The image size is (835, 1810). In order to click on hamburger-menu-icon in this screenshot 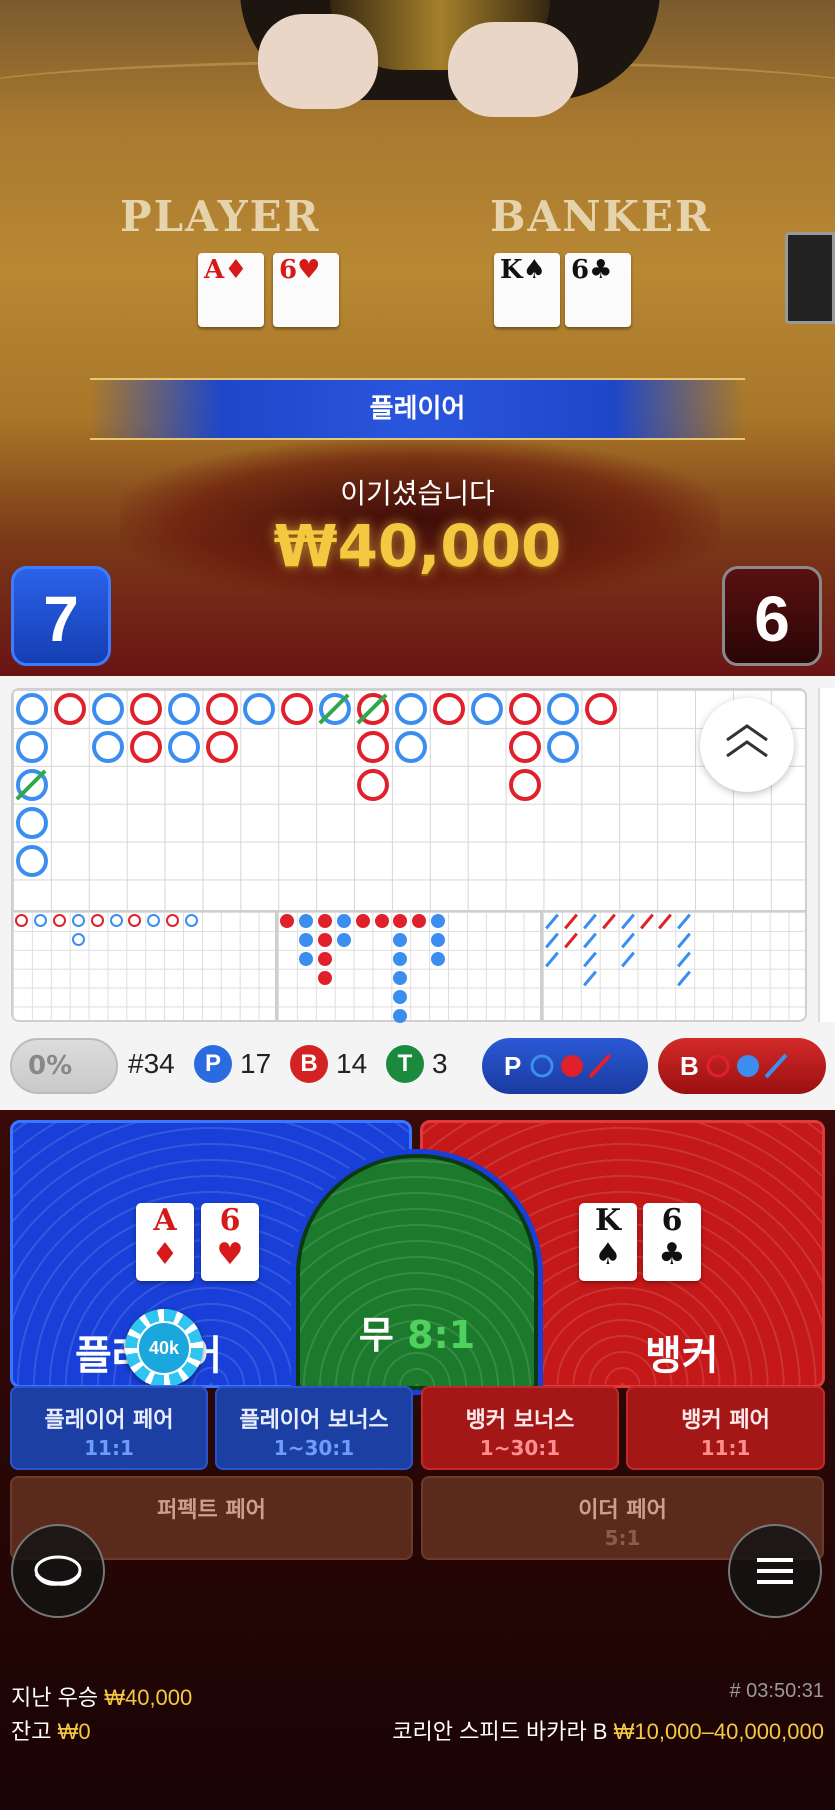, I will do `click(775, 1571)`.